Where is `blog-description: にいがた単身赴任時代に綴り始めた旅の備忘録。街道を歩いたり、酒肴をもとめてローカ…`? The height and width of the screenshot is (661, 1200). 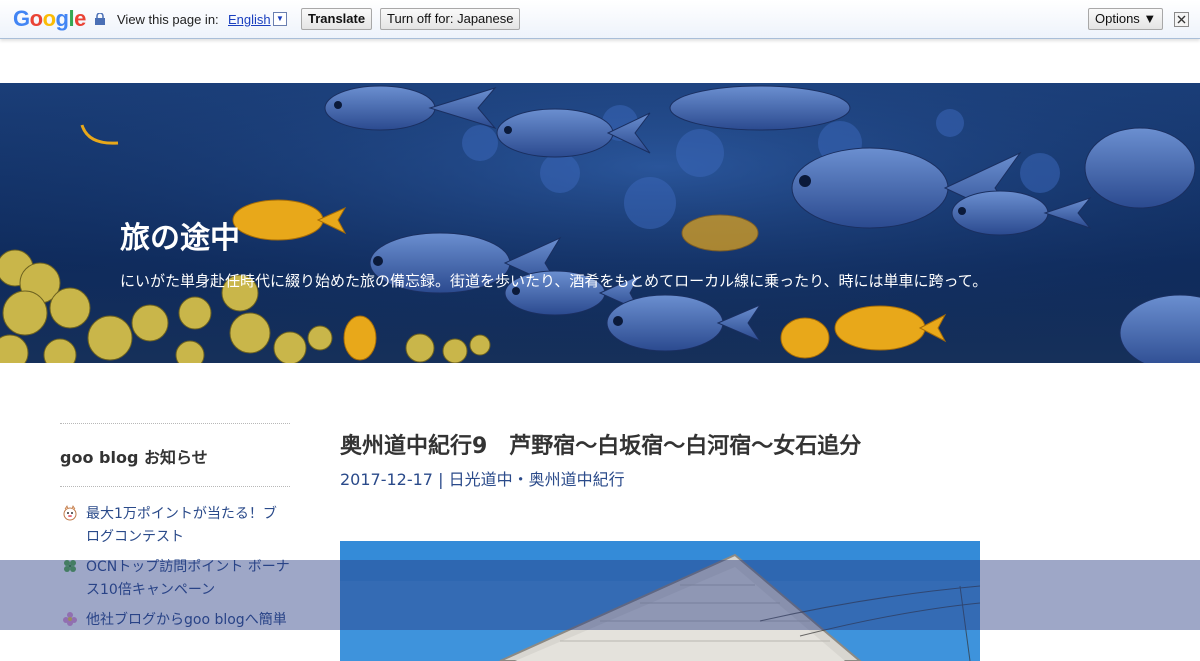 blog-description: にいがた単身赴任時代に綴り始めた旅の備忘録。街道を歩いたり、酒肴をもとめてローカ… is located at coordinates (554, 281).